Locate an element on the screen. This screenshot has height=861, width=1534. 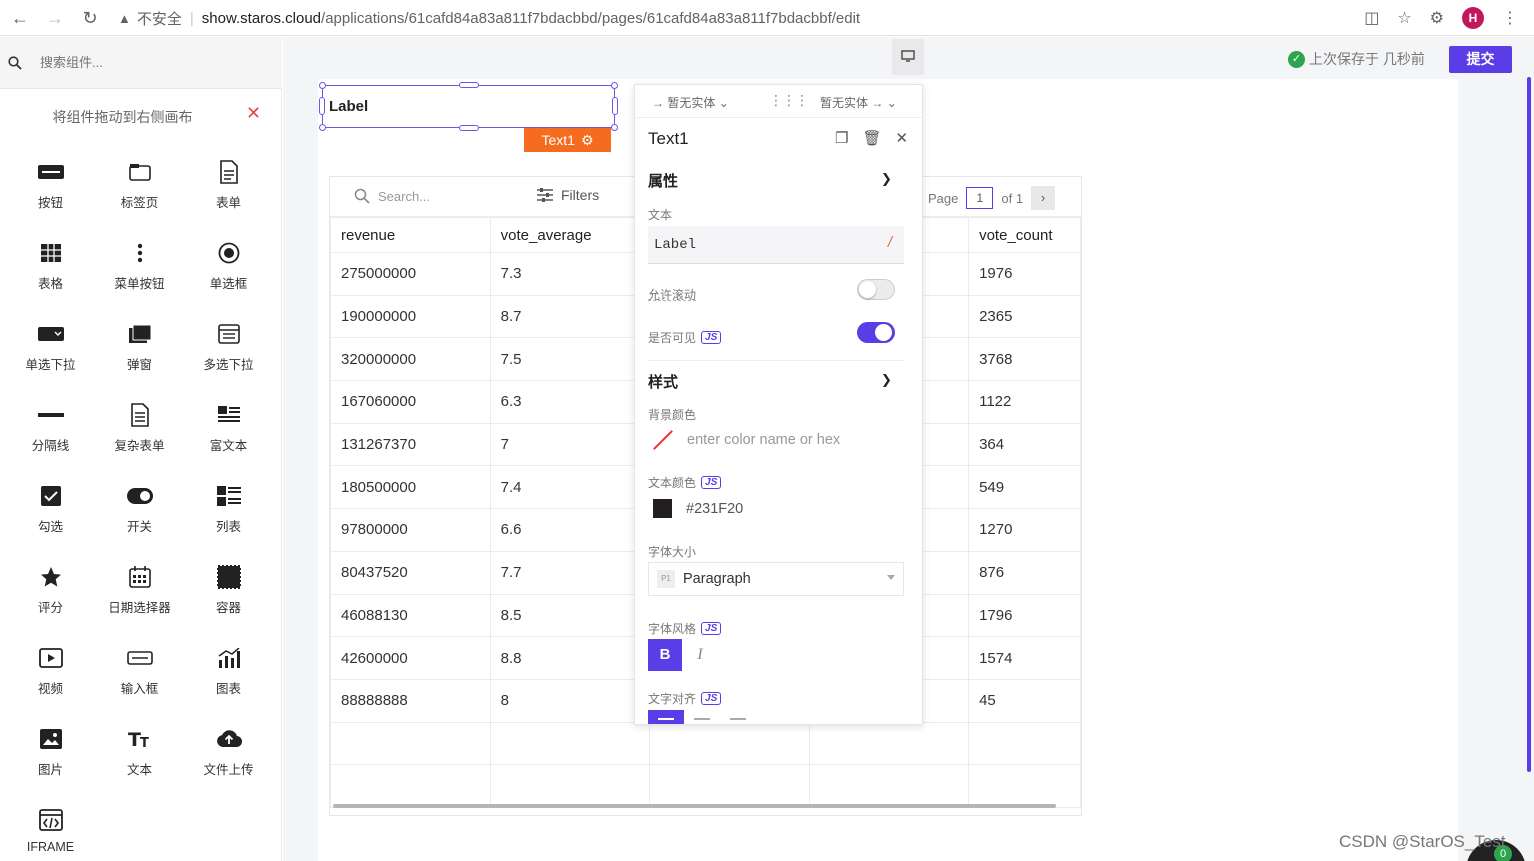
section-properties: 属性 is located at coordinates (663, 180).